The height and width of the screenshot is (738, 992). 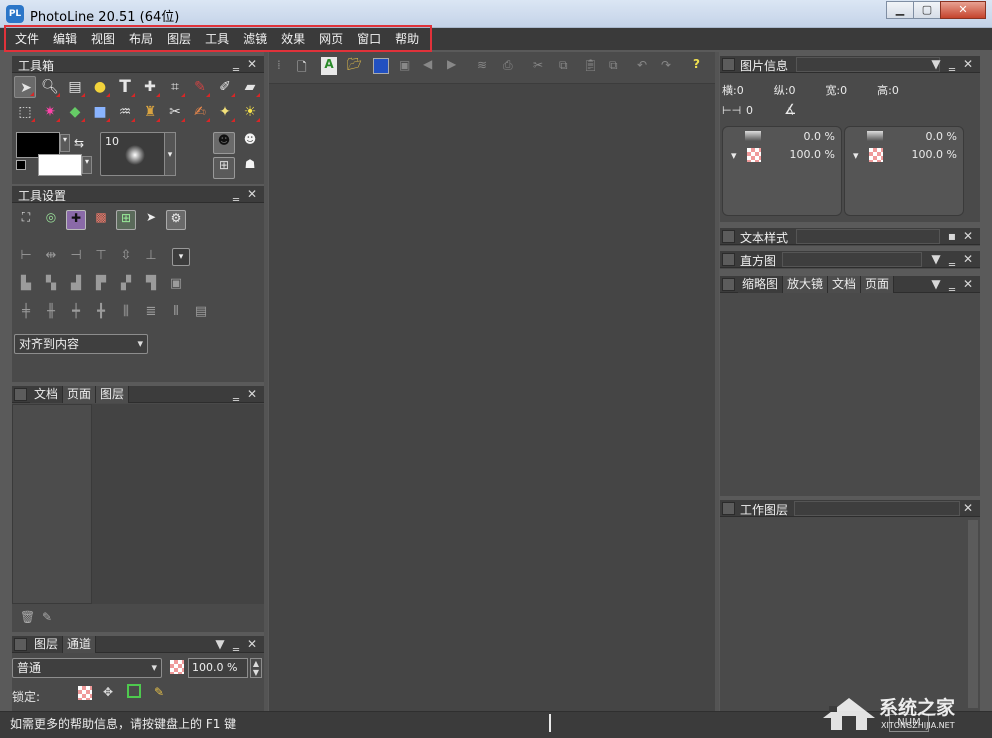 What do you see at coordinates (125, 112) in the screenshot?
I see `smudge-tool-icon: ♒` at bounding box center [125, 112].